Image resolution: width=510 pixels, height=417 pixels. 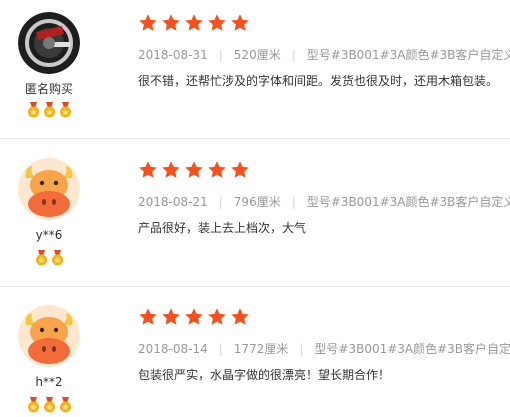 What do you see at coordinates (222, 228) in the screenshot?
I see `review-text: 产品很好，装上去上档次，大气` at bounding box center [222, 228].